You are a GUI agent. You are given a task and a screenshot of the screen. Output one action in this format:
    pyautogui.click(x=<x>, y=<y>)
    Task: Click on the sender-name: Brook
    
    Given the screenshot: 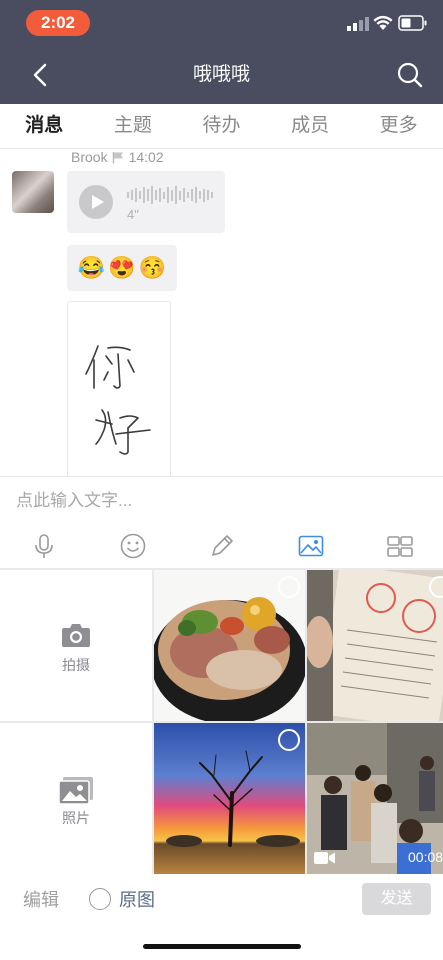 What is the action you would take?
    pyautogui.click(x=89, y=157)
    